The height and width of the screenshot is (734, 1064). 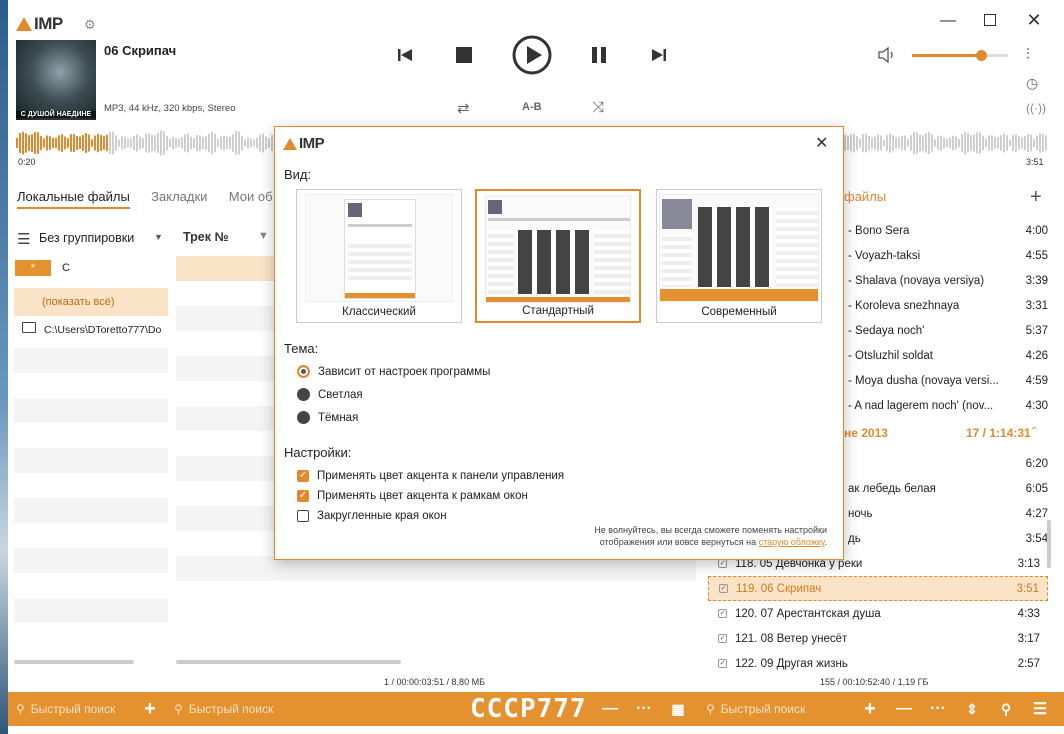 I want to click on playlist-item: ✓ 120. 07 Арестантская душа 4:33, so click(x=878, y=613).